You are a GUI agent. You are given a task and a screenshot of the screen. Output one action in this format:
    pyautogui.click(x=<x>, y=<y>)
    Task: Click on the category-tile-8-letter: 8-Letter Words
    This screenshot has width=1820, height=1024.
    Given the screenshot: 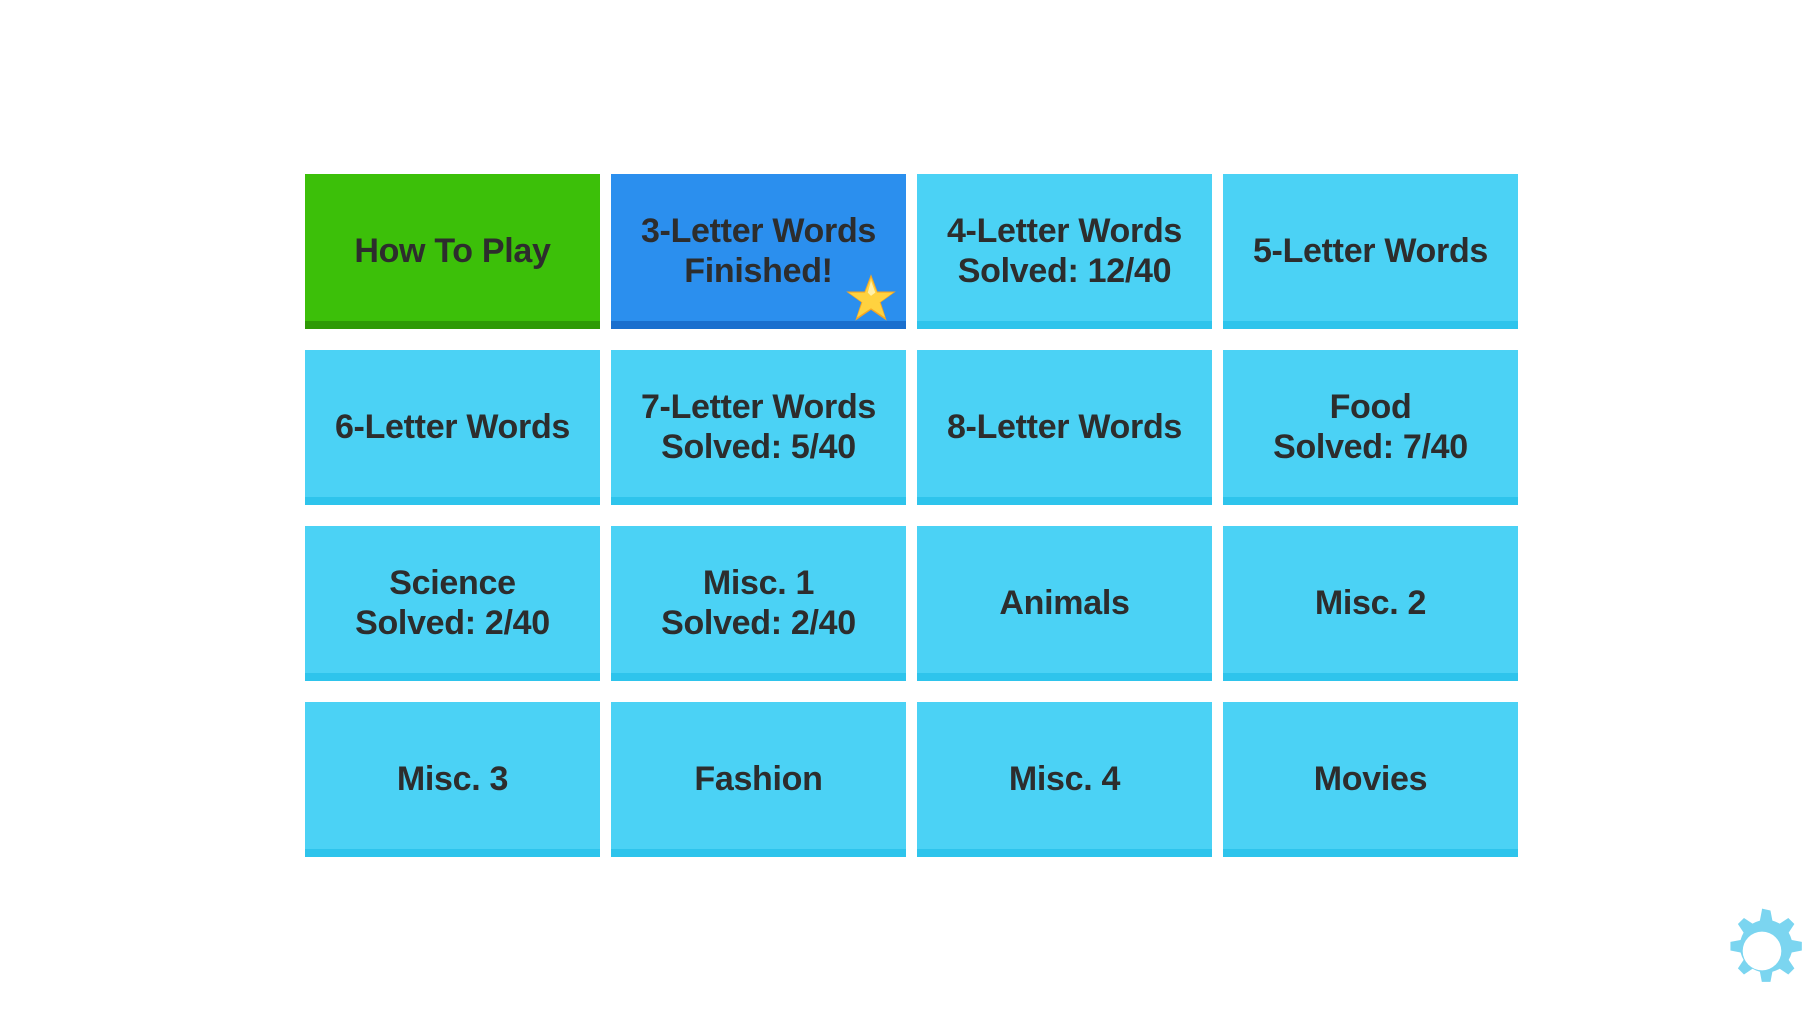 What is the action you would take?
    pyautogui.click(x=1064, y=427)
    